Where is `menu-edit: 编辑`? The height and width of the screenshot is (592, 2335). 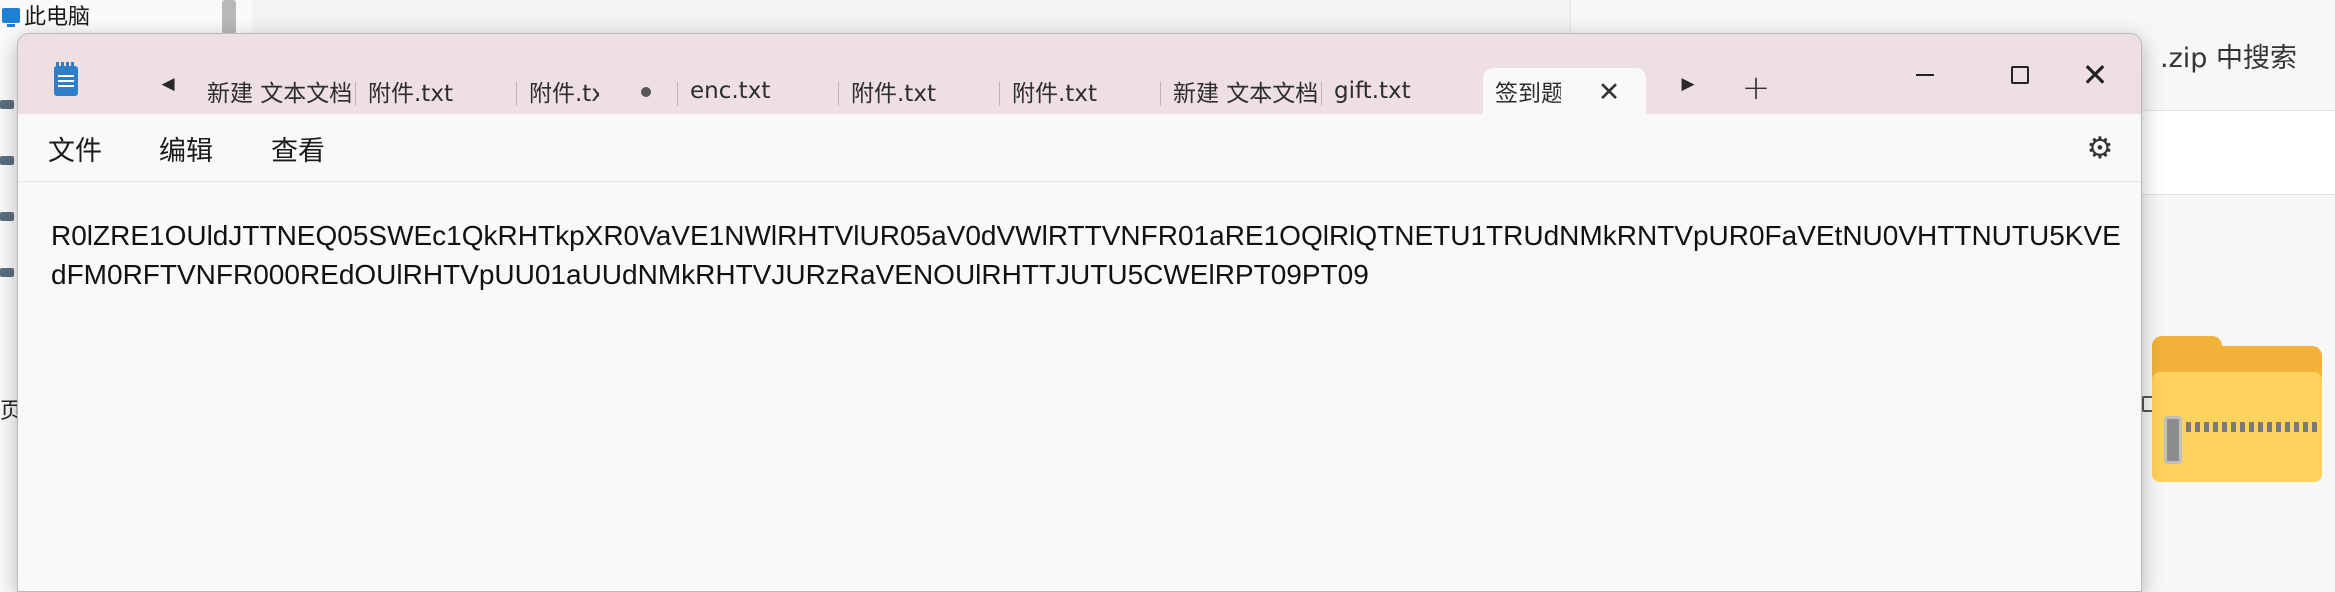 menu-edit: 编辑 is located at coordinates (186, 148).